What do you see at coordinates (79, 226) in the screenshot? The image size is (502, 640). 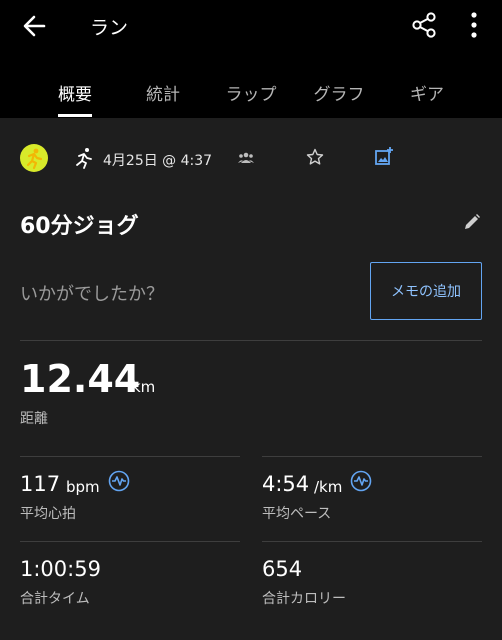 I see `activity-name: 60分ジョグ` at bounding box center [79, 226].